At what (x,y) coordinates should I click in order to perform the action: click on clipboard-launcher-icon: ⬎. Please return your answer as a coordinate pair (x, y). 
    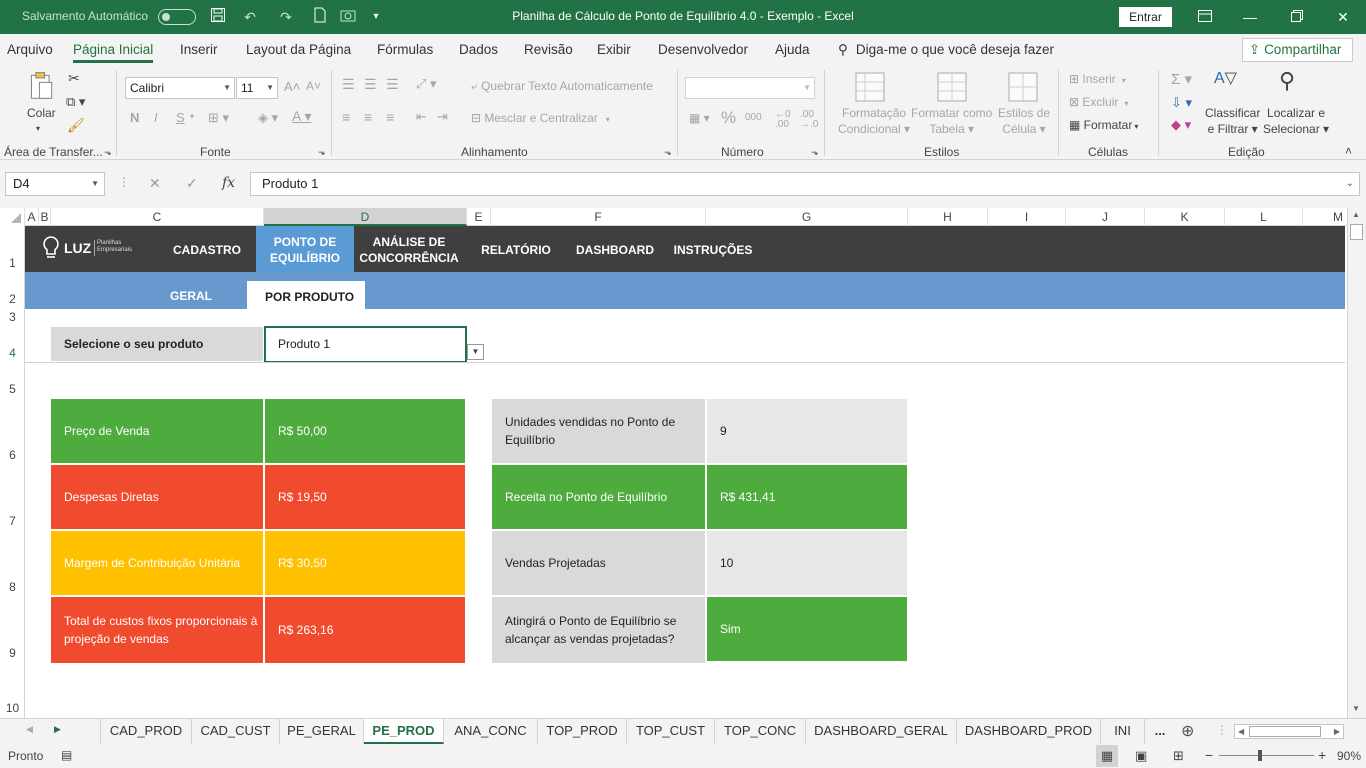
    Looking at the image, I should click on (108, 152).